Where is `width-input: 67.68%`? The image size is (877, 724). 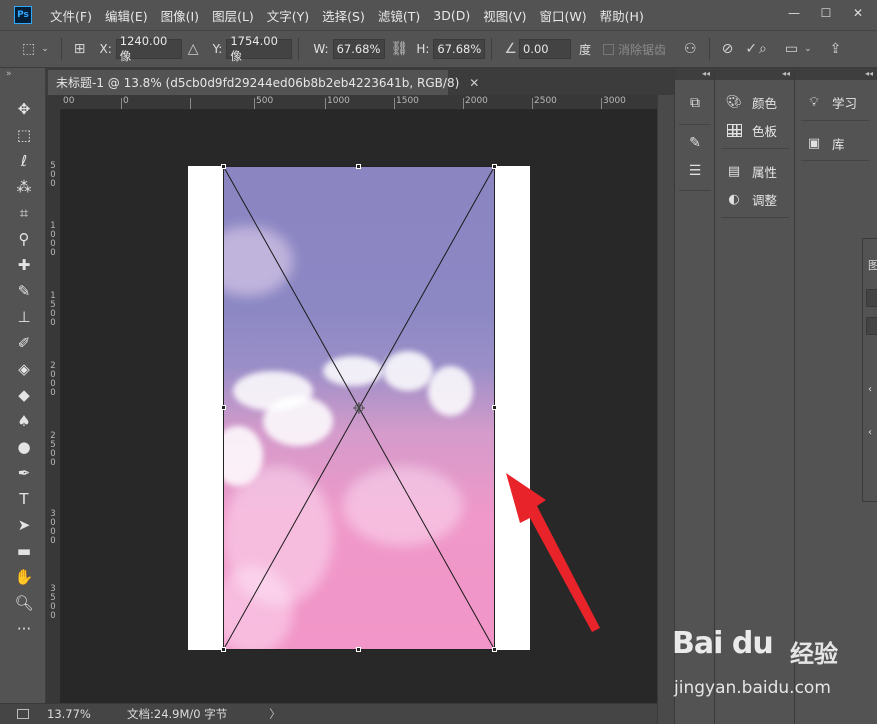 width-input: 67.68% is located at coordinates (358, 49).